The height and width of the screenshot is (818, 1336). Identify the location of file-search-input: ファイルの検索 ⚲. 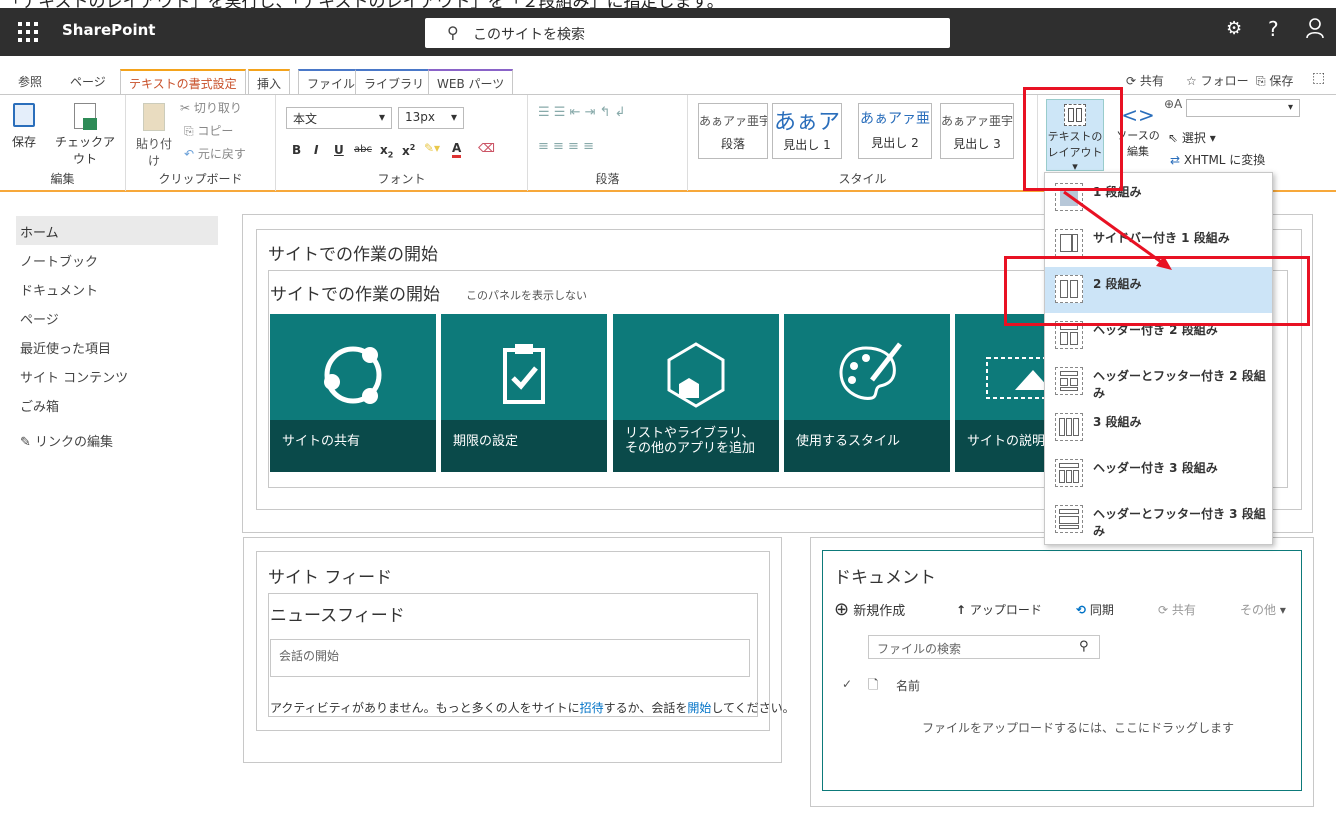
(984, 647).